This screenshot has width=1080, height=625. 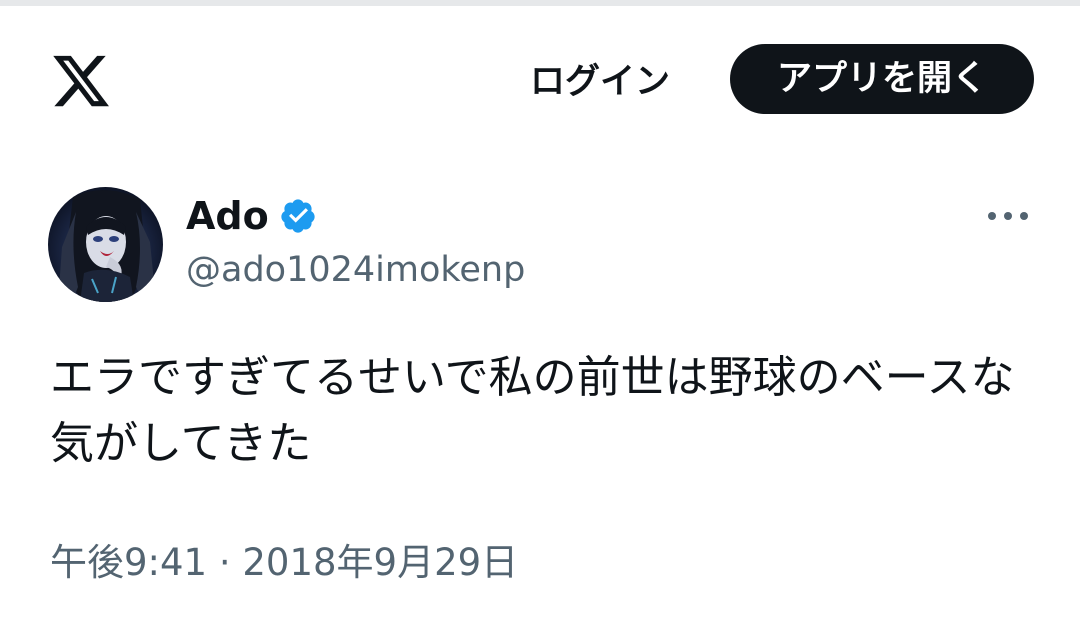 I want to click on login-link: ログイン, so click(x=600, y=82).